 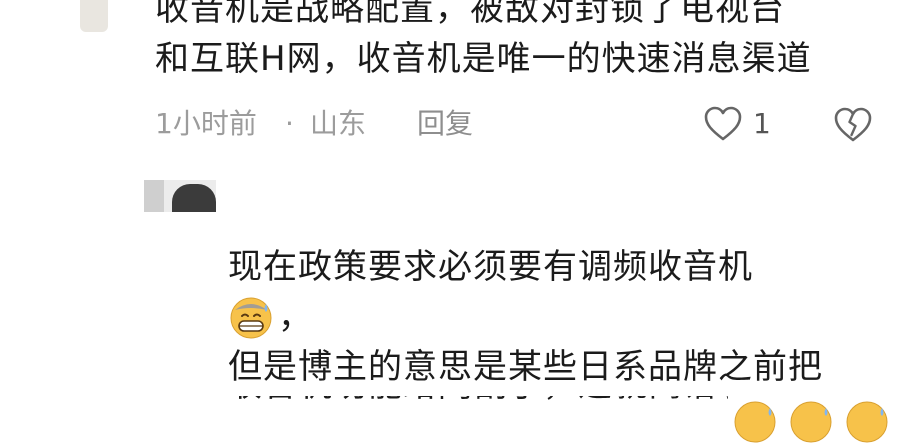 I want to click on reply-avatar, so click(x=180, y=196).